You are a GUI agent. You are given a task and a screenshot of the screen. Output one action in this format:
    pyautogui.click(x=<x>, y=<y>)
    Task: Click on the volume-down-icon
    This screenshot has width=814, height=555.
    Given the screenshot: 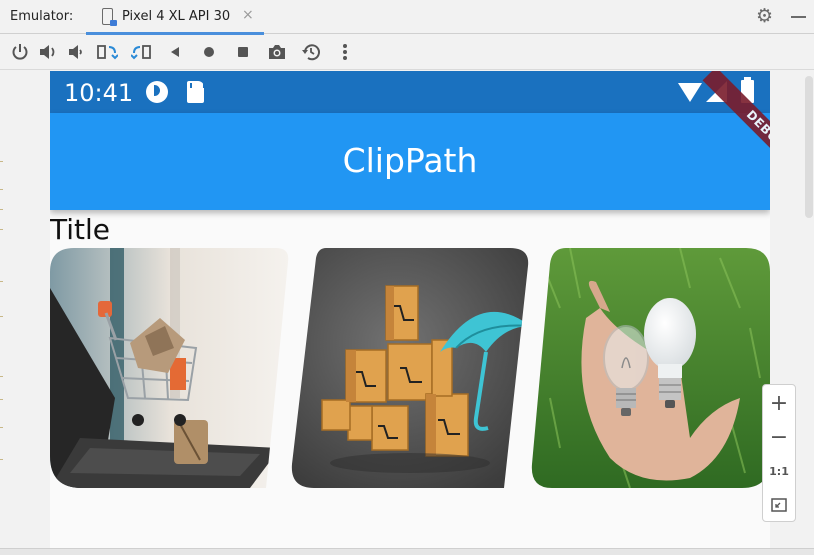 What is the action you would take?
    pyautogui.click(x=76, y=52)
    